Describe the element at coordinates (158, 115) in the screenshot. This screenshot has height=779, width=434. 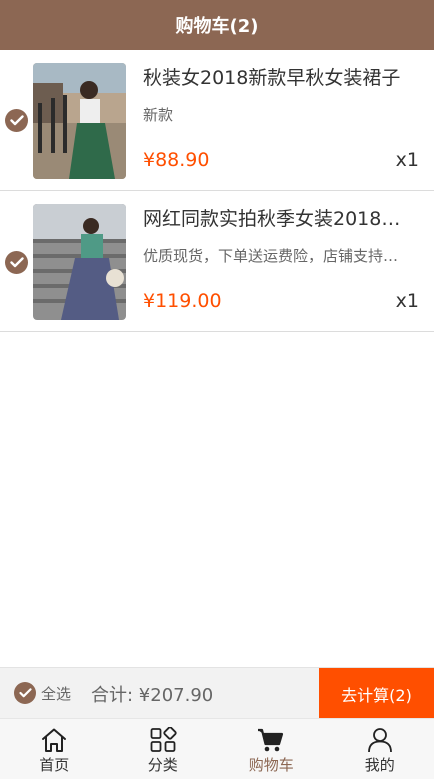
I see `item-desc: 新款` at that location.